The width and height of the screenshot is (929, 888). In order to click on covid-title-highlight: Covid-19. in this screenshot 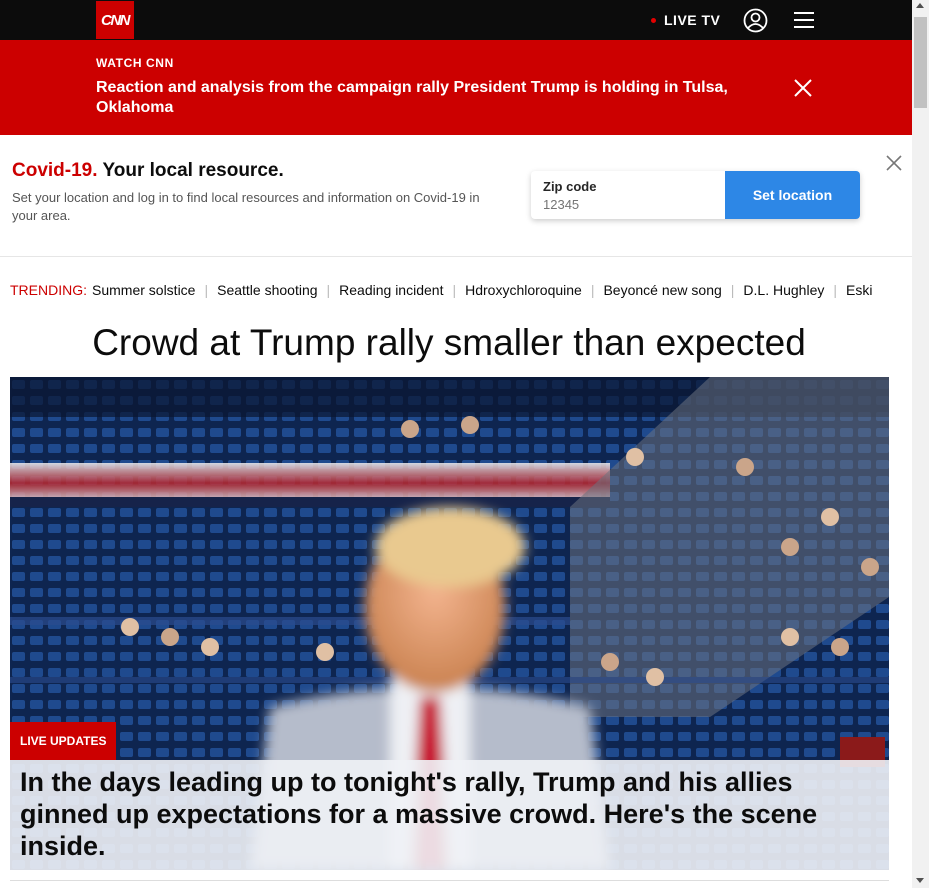, I will do `click(55, 170)`.